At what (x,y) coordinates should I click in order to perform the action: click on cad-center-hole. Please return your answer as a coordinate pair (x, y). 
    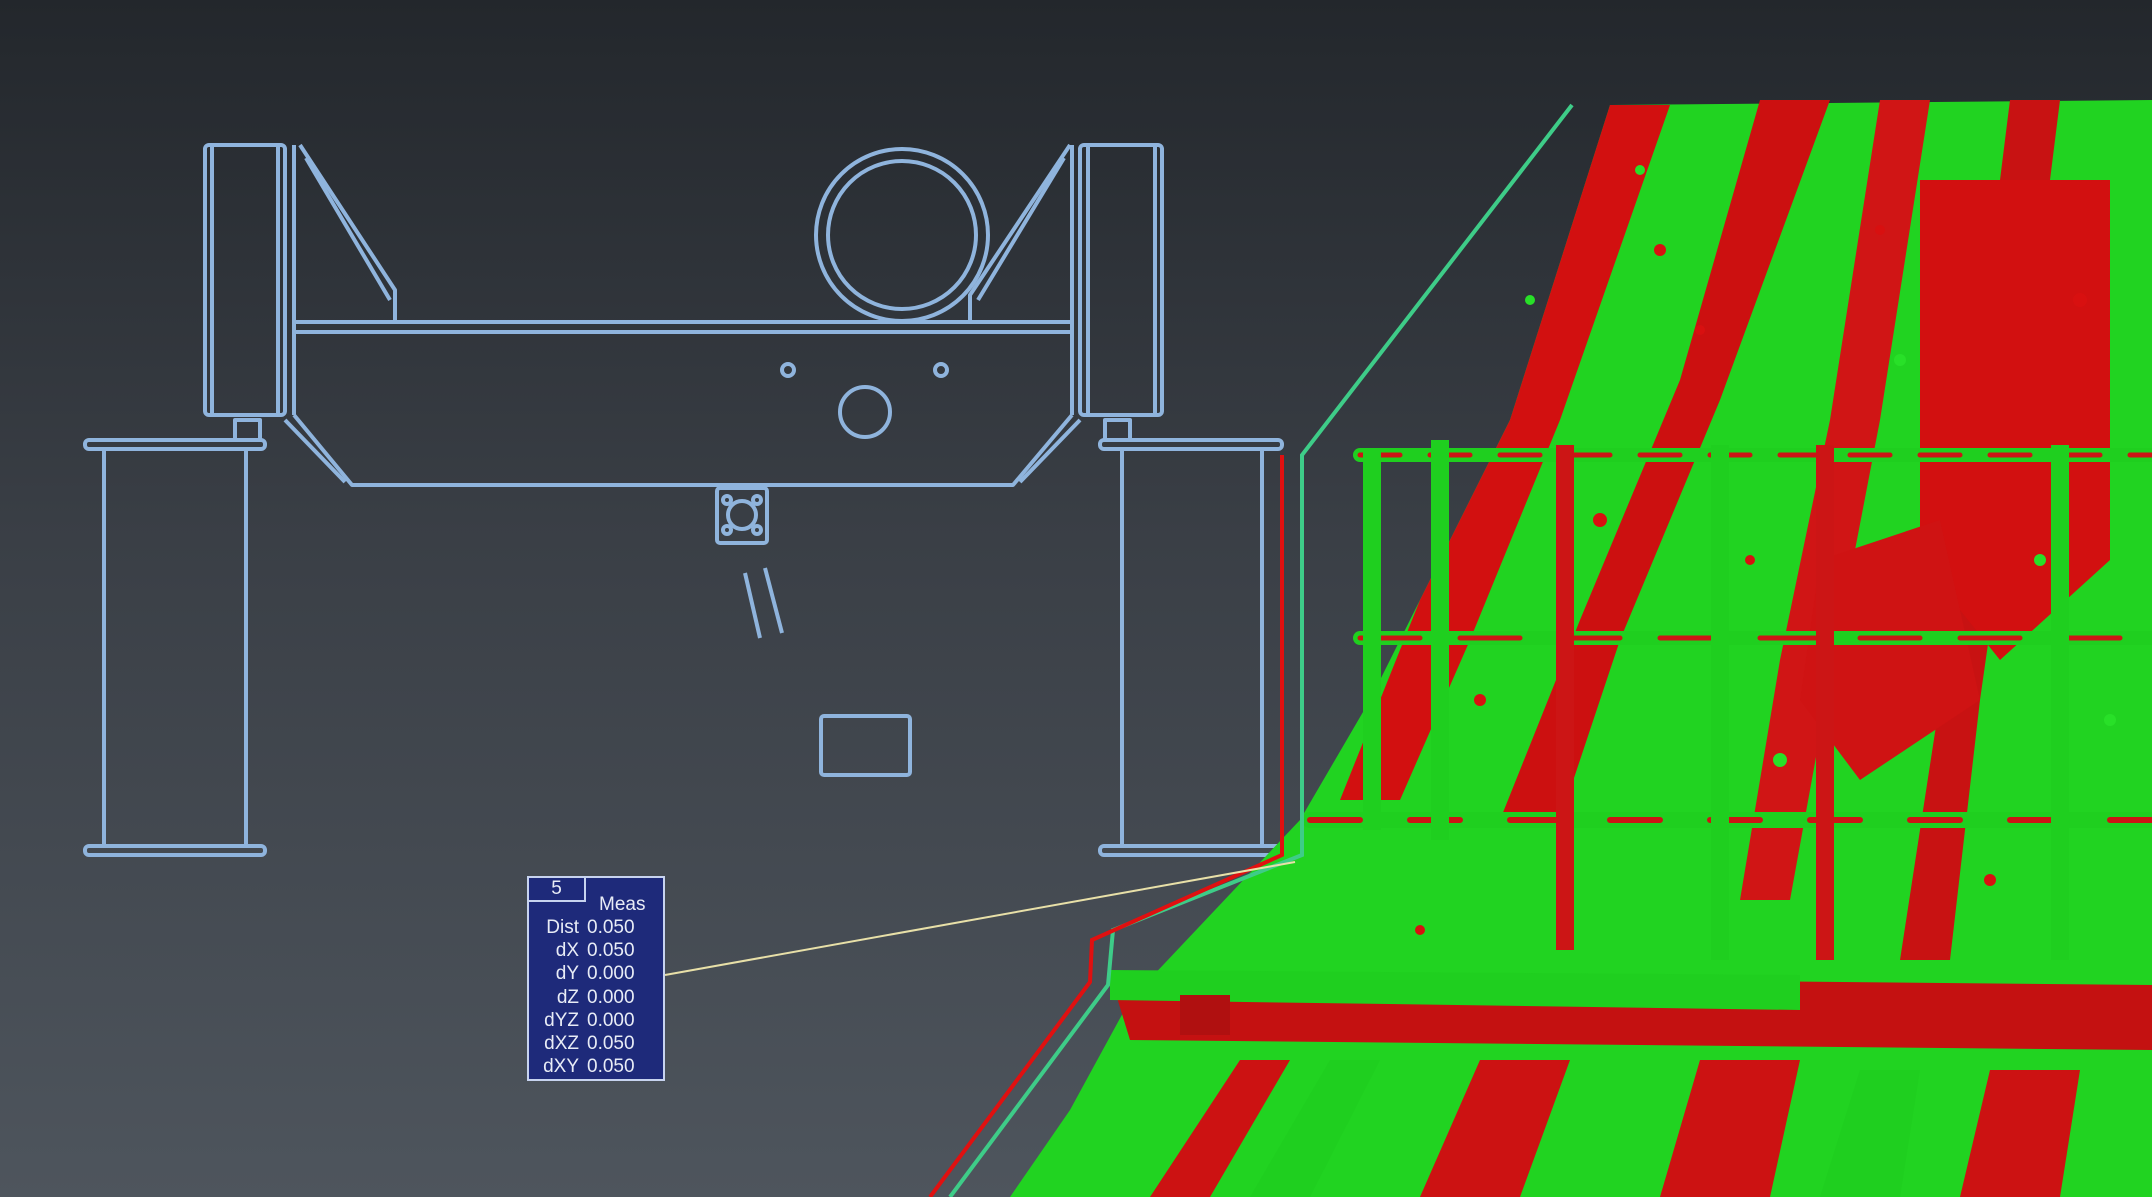
    Looking at the image, I should click on (865, 412).